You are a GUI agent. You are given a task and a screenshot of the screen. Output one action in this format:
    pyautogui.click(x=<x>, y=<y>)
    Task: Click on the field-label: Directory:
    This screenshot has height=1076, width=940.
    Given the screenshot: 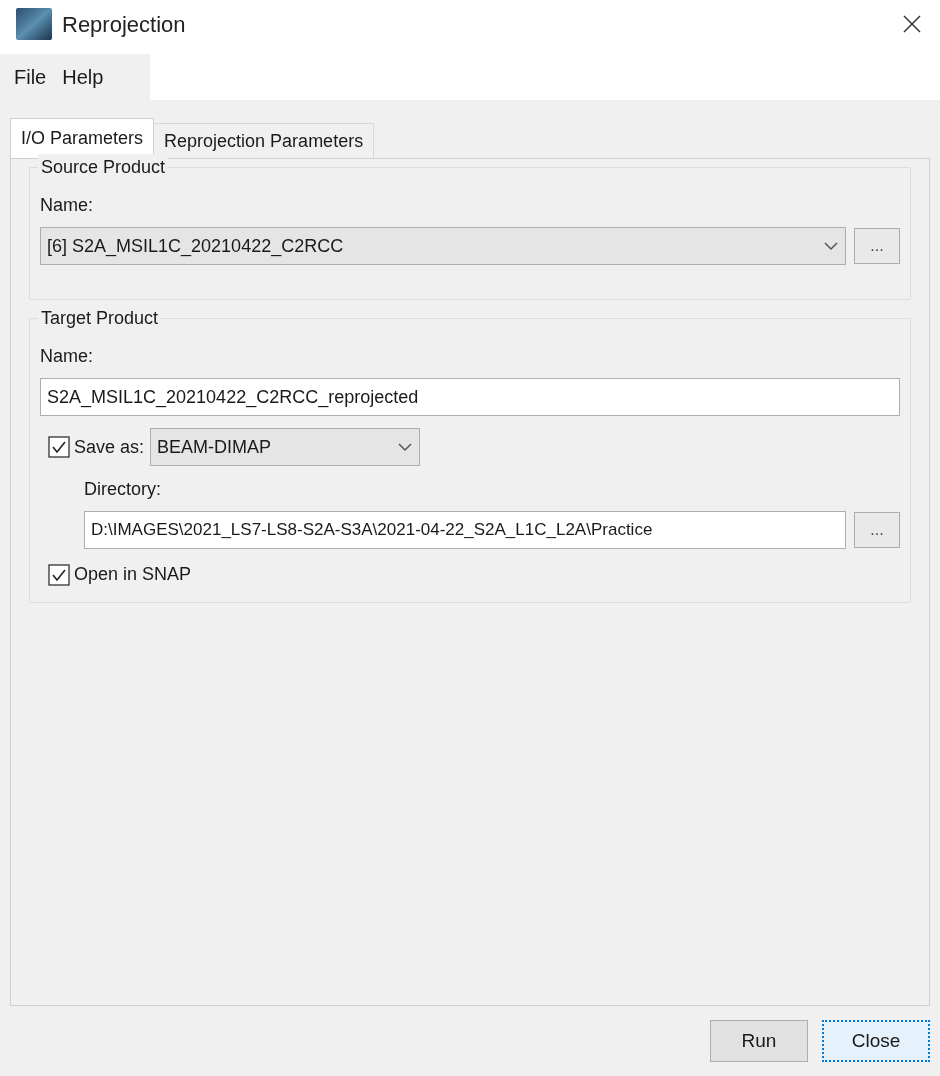 What is the action you would take?
    pyautogui.click(x=122, y=489)
    